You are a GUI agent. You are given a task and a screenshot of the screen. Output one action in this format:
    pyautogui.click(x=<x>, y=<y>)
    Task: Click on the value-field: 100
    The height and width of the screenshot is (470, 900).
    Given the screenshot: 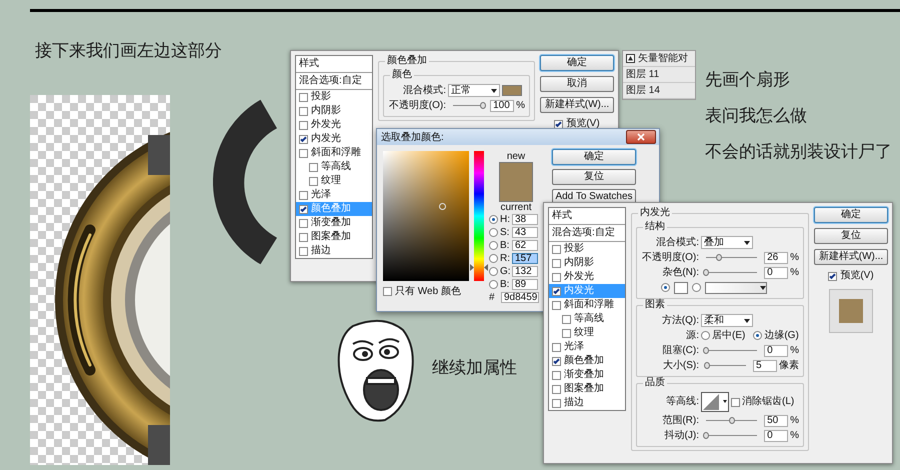 What is the action you would take?
    pyautogui.click(x=502, y=106)
    